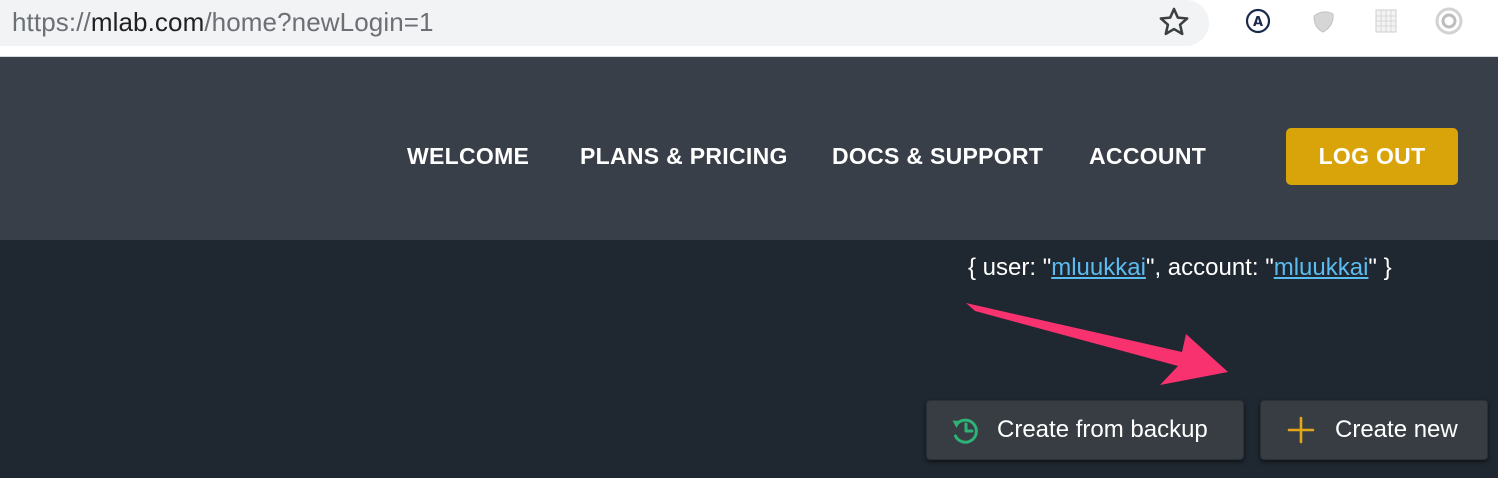 The height and width of the screenshot is (478, 1498). What do you see at coordinates (319, 22) in the screenshot?
I see `url-path: /home?newLogin=1` at bounding box center [319, 22].